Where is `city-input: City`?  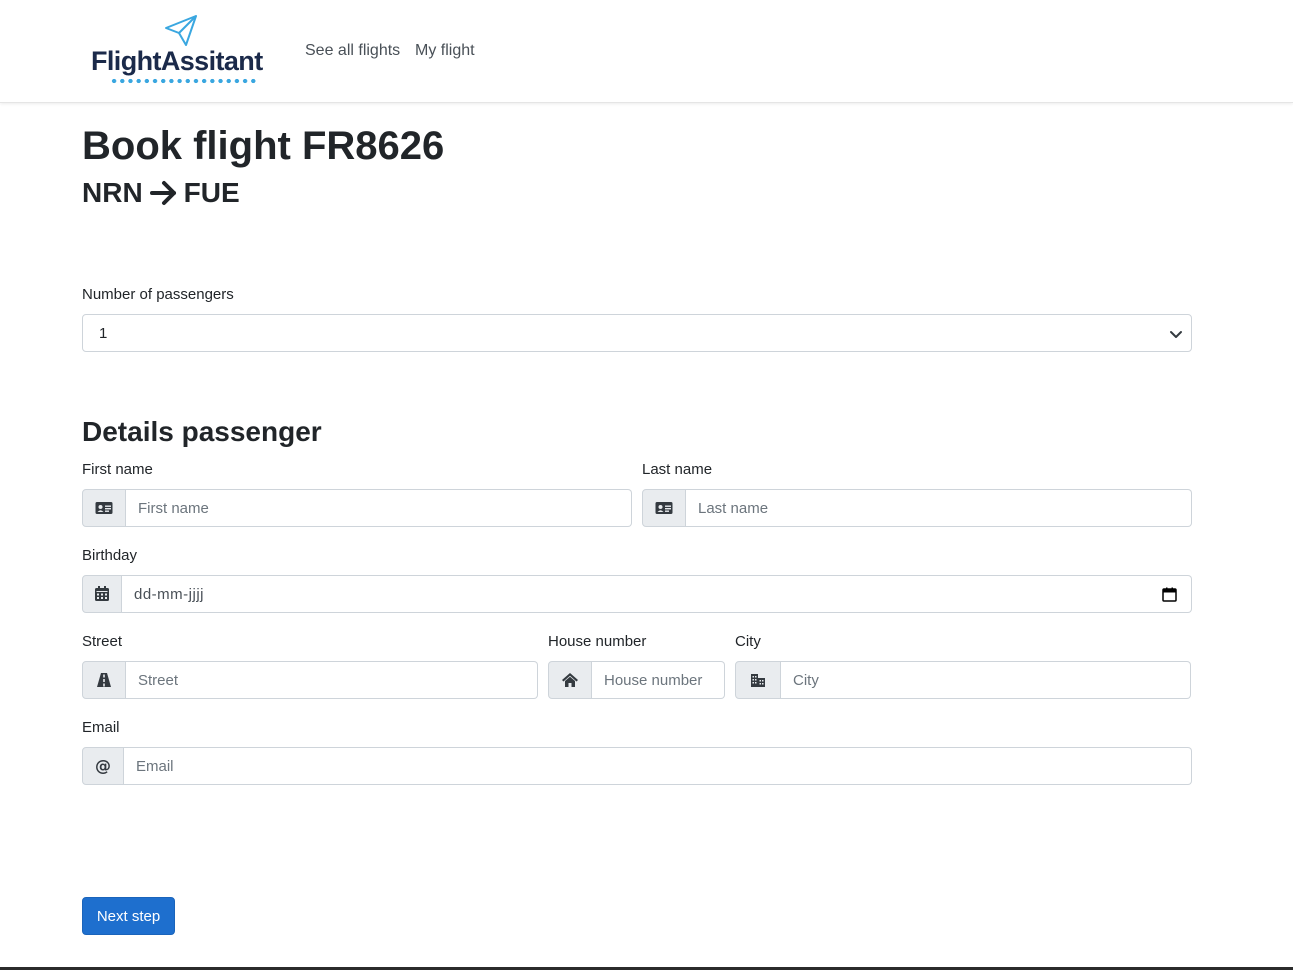 city-input: City is located at coordinates (986, 680).